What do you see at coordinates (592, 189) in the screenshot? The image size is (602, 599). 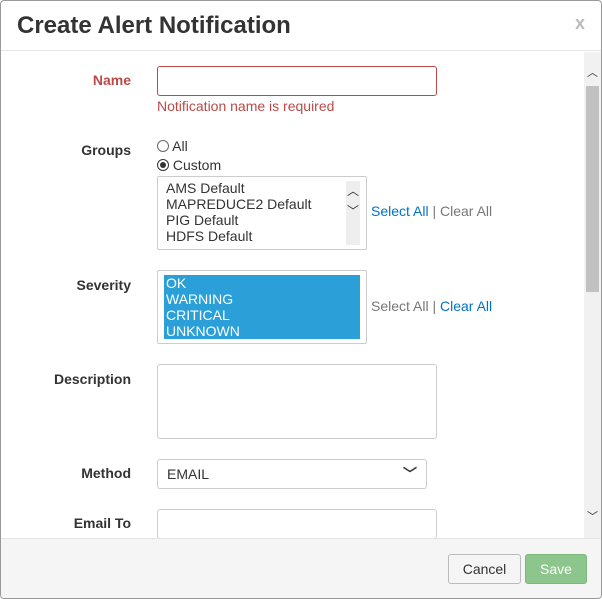 I see `scrollbar-thumb` at bounding box center [592, 189].